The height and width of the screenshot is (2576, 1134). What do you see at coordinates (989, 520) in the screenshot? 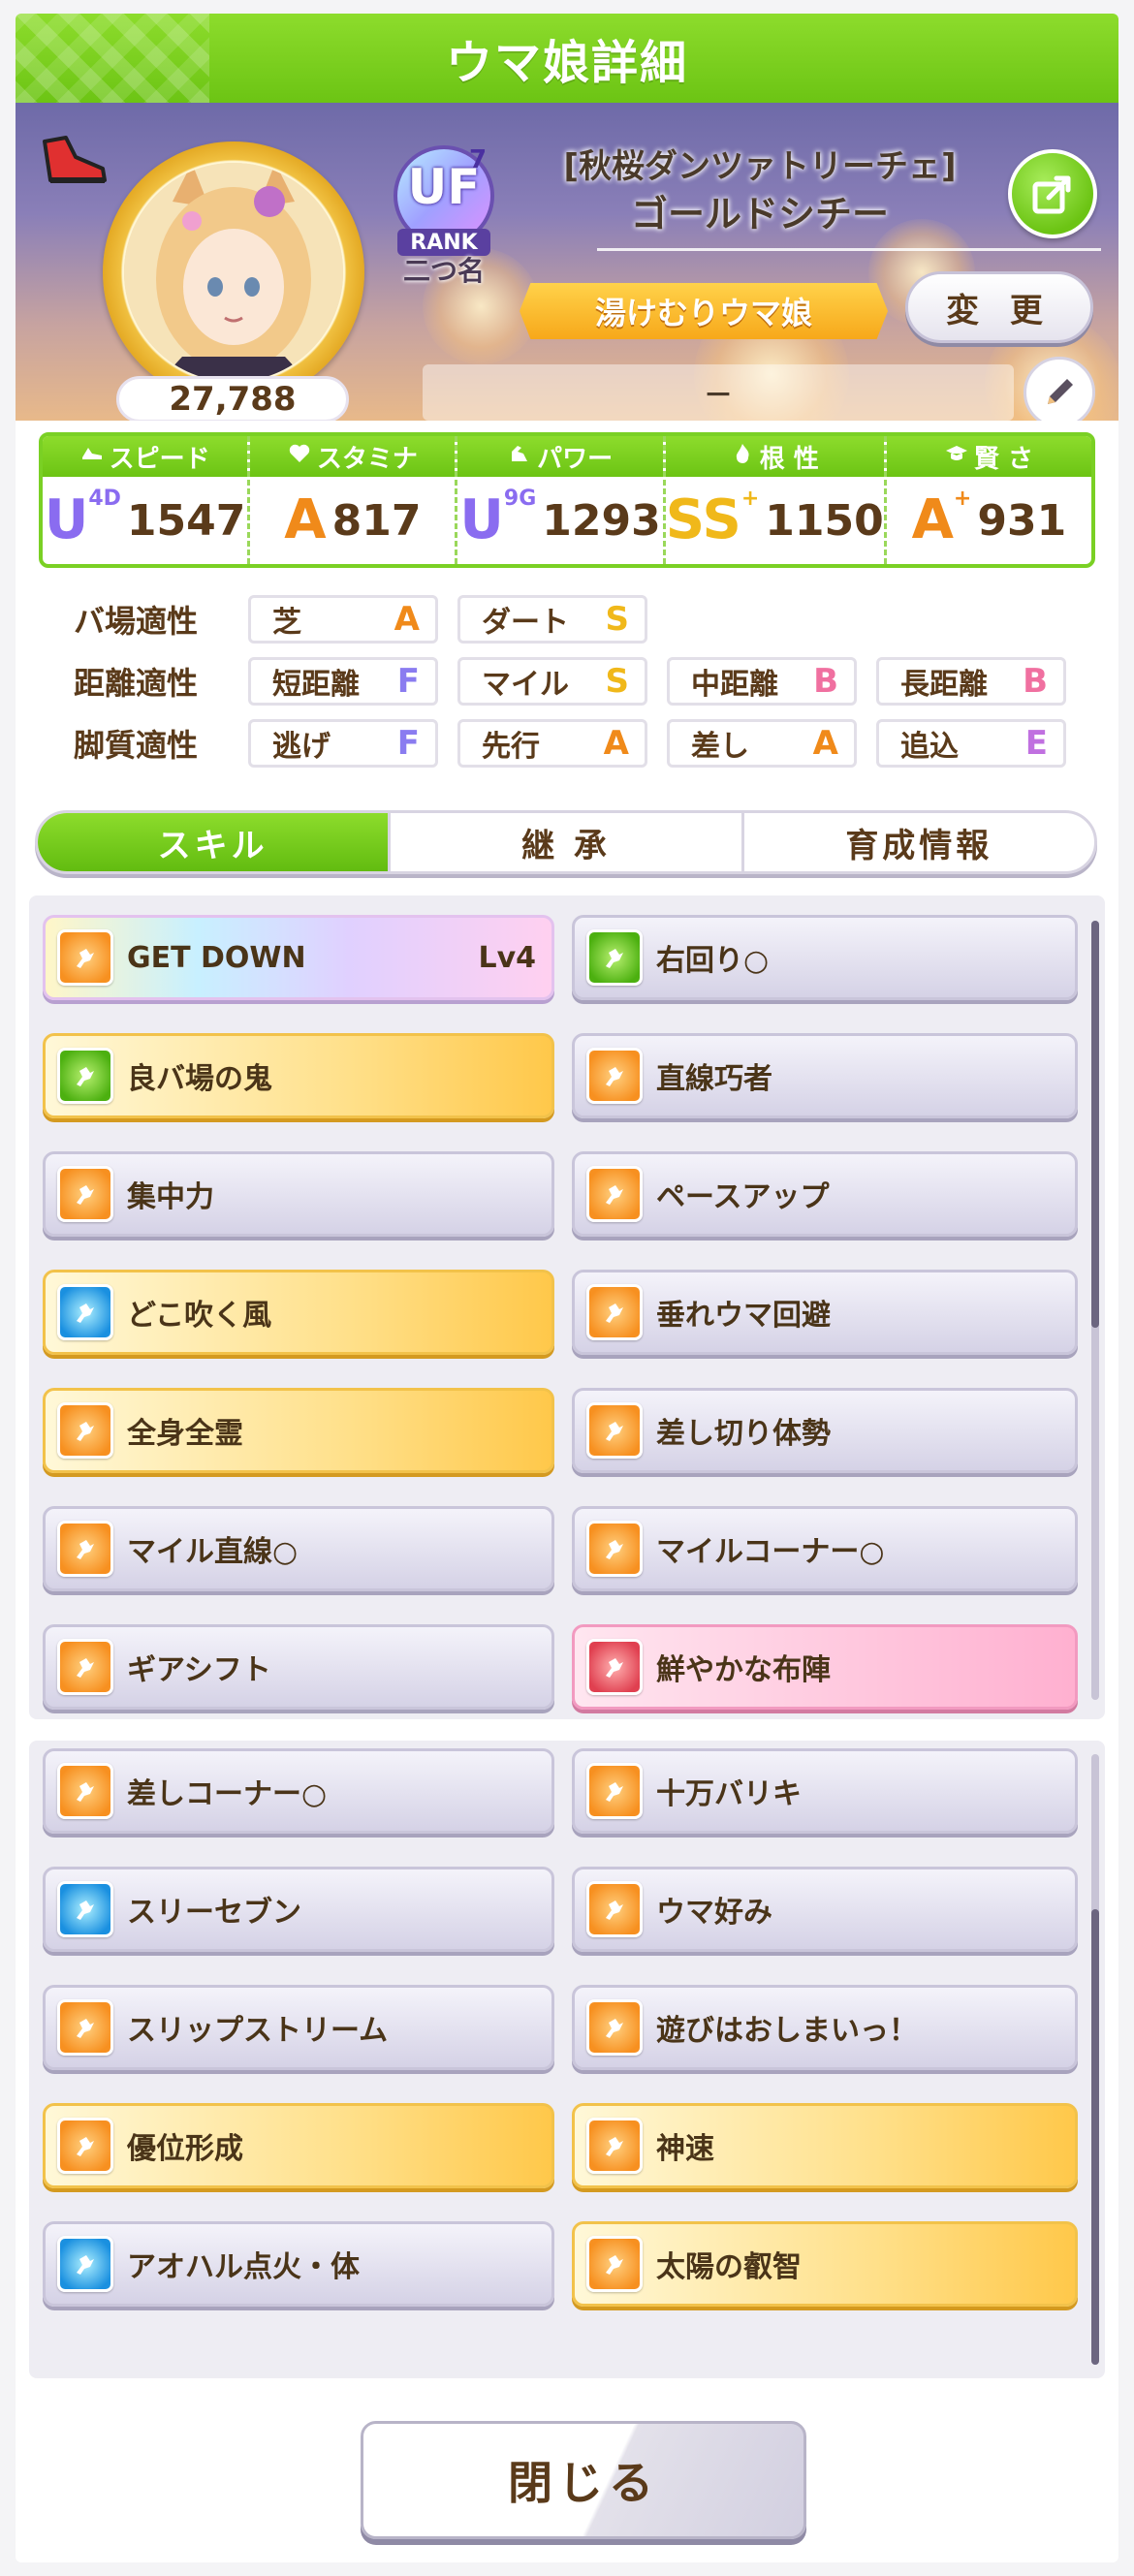
I see `stat-body: A +931` at bounding box center [989, 520].